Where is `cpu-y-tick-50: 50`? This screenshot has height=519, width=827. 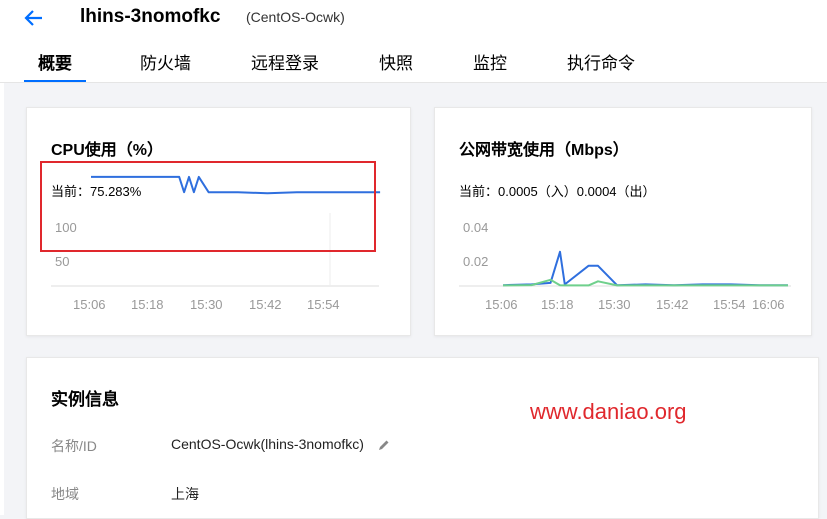
cpu-y-tick-50: 50 is located at coordinates (62, 261).